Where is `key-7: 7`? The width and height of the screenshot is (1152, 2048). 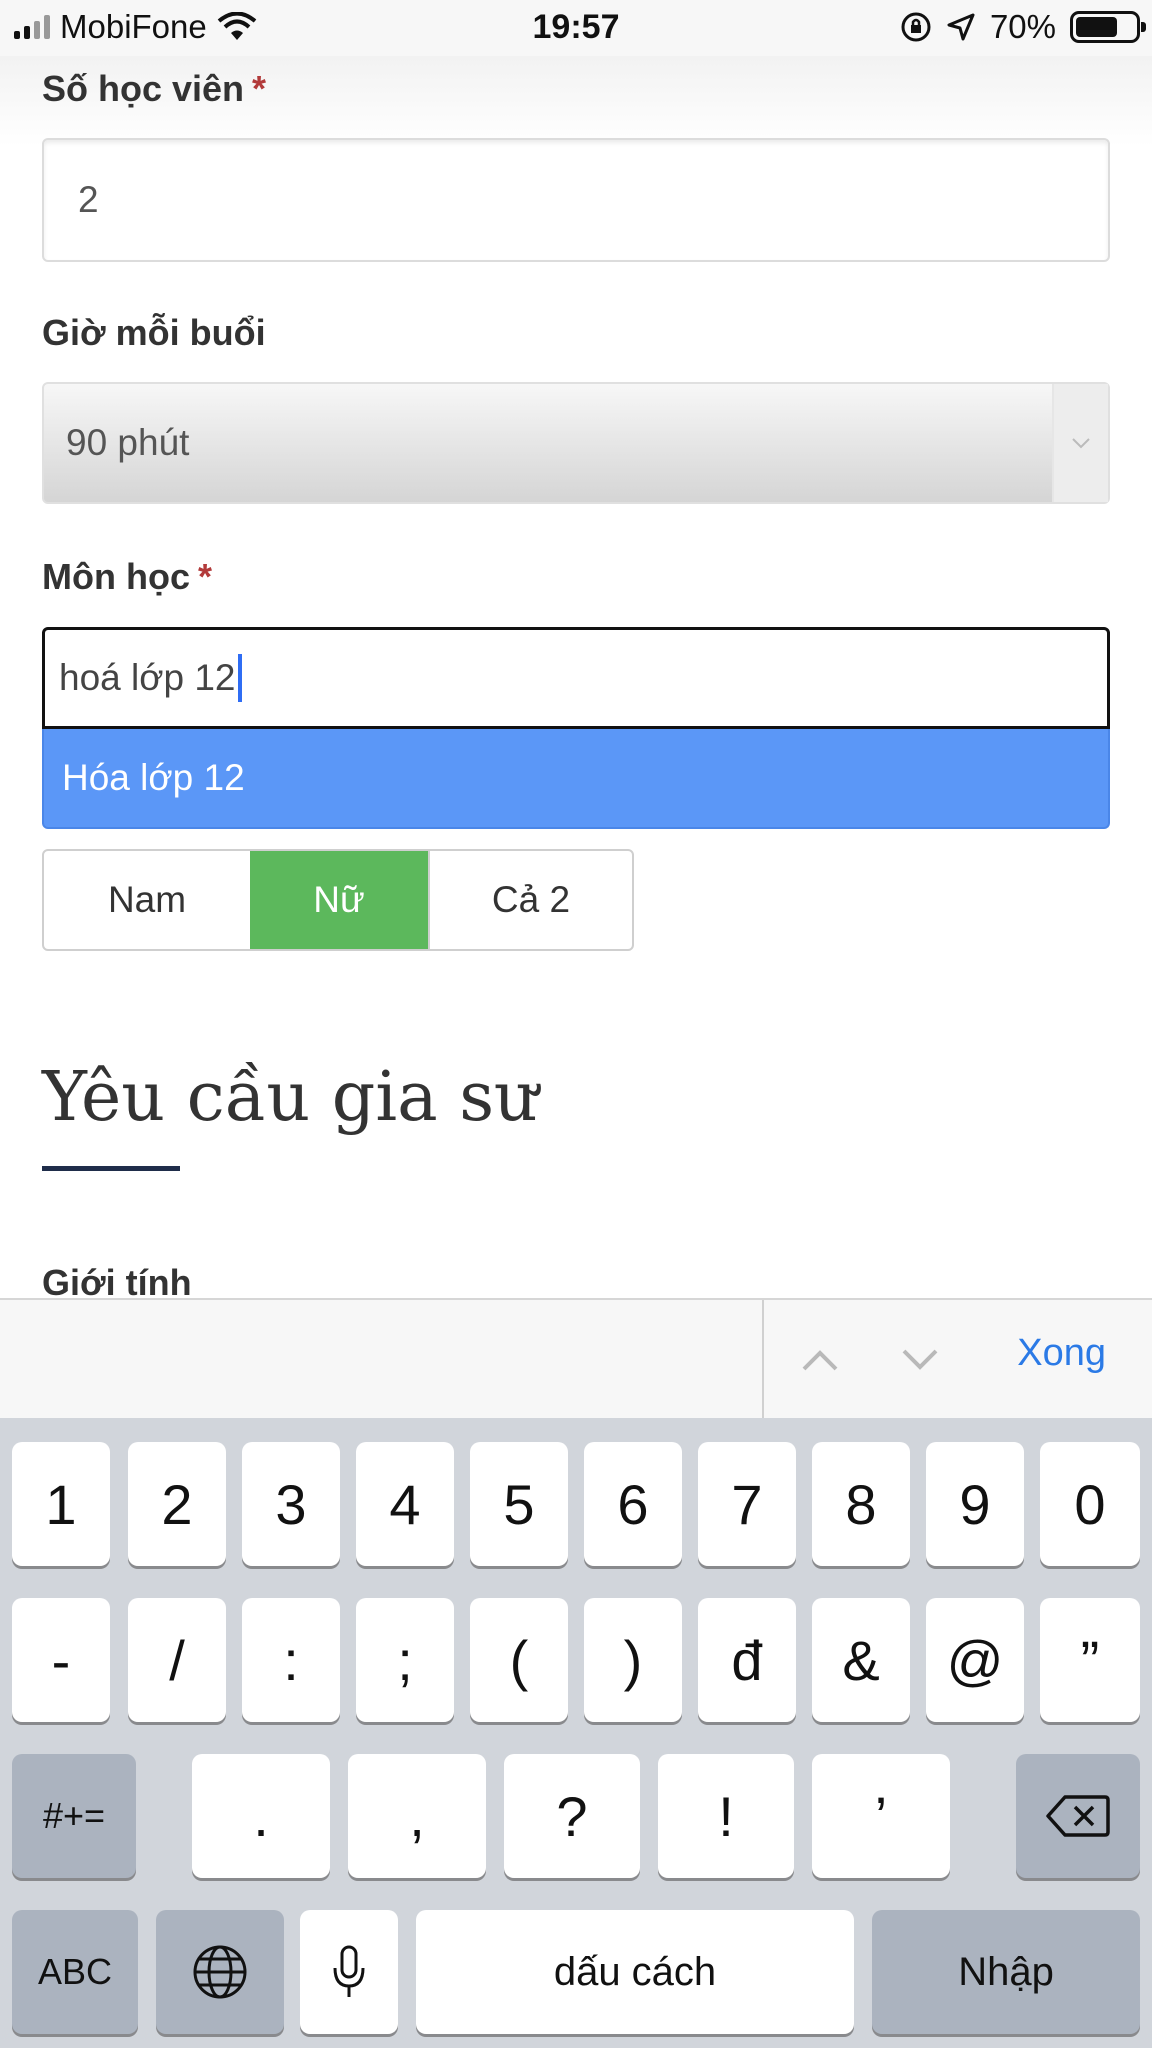 key-7: 7 is located at coordinates (747, 1504).